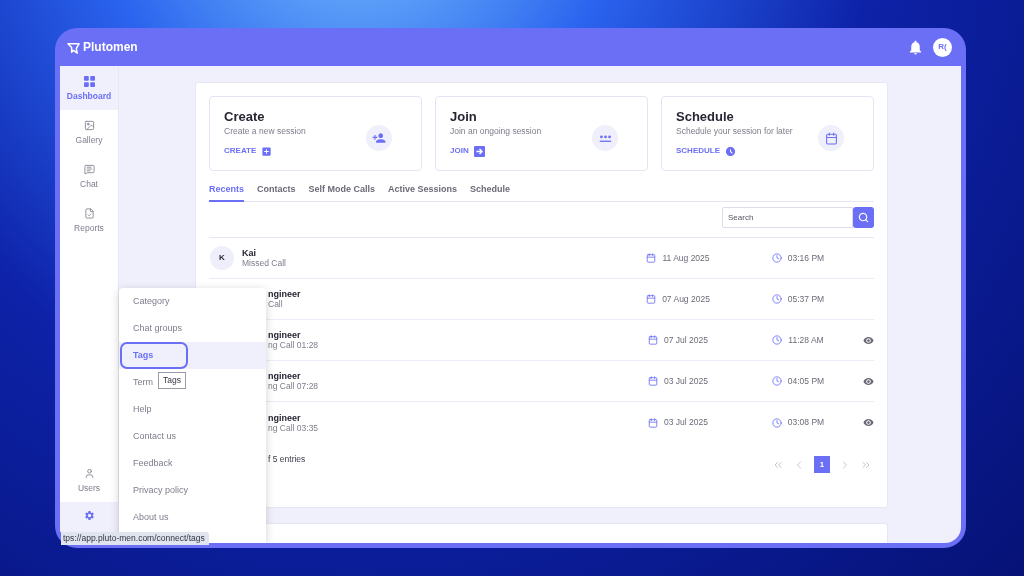  Describe the element at coordinates (479, 151) in the screenshot. I see `arrow-right-icon` at that location.